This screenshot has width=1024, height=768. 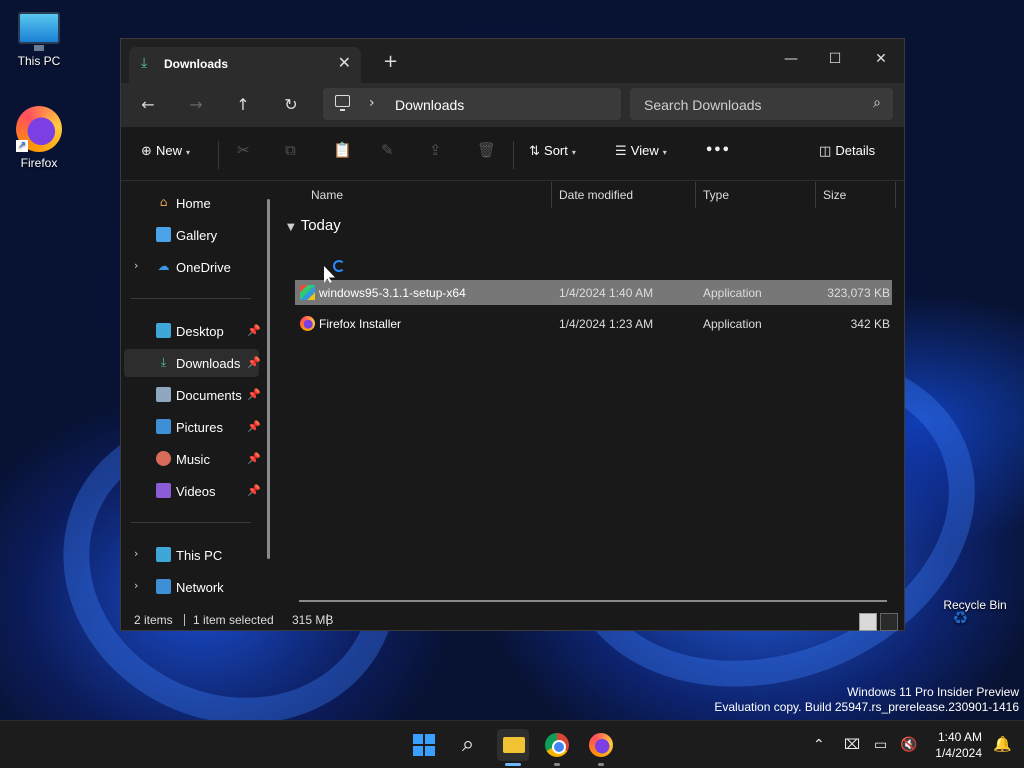 I want to click on sidebar-item-videos: Videos 📌, so click(x=192, y=491).